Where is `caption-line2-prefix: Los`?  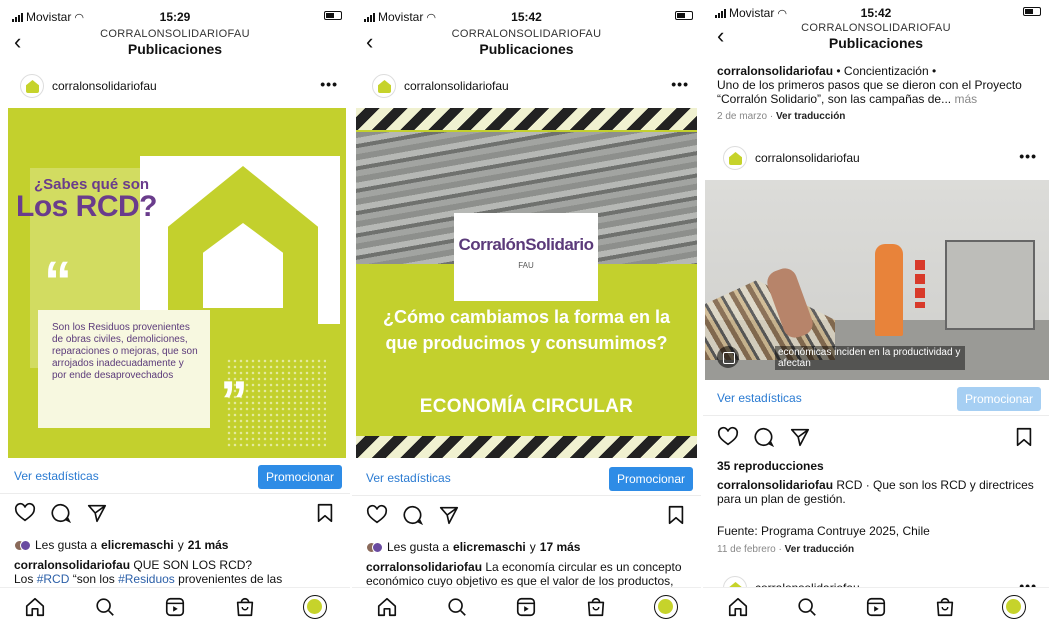
caption-line2-prefix: Los is located at coordinates (24, 579).